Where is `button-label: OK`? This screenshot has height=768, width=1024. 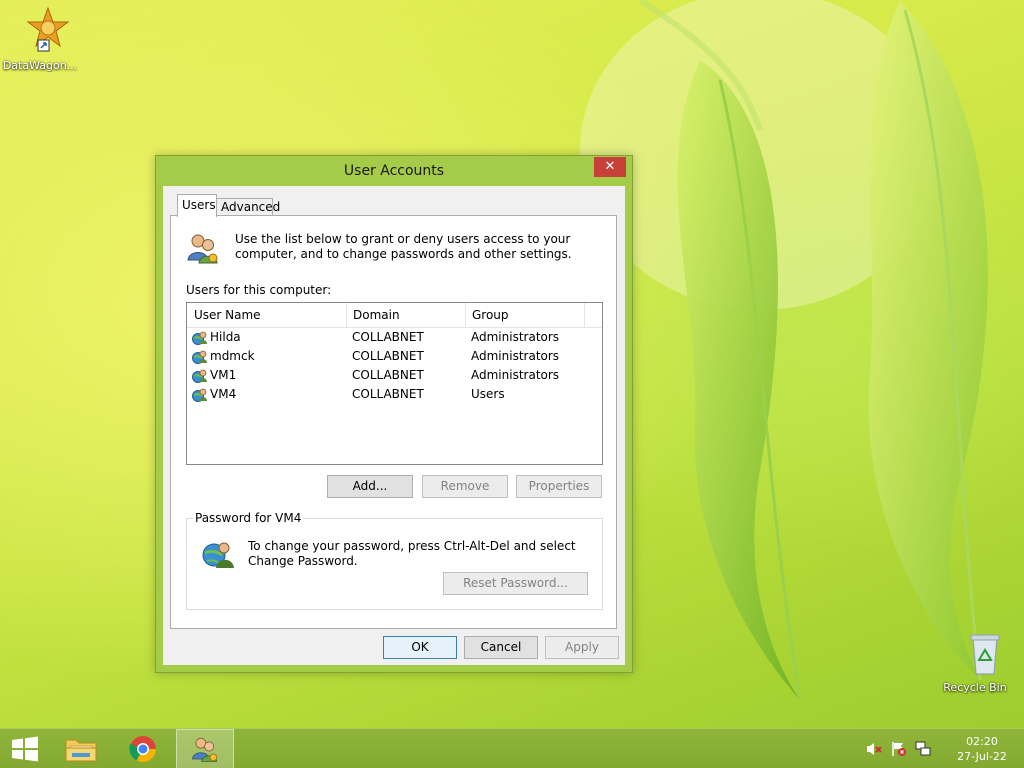 button-label: OK is located at coordinates (420, 647).